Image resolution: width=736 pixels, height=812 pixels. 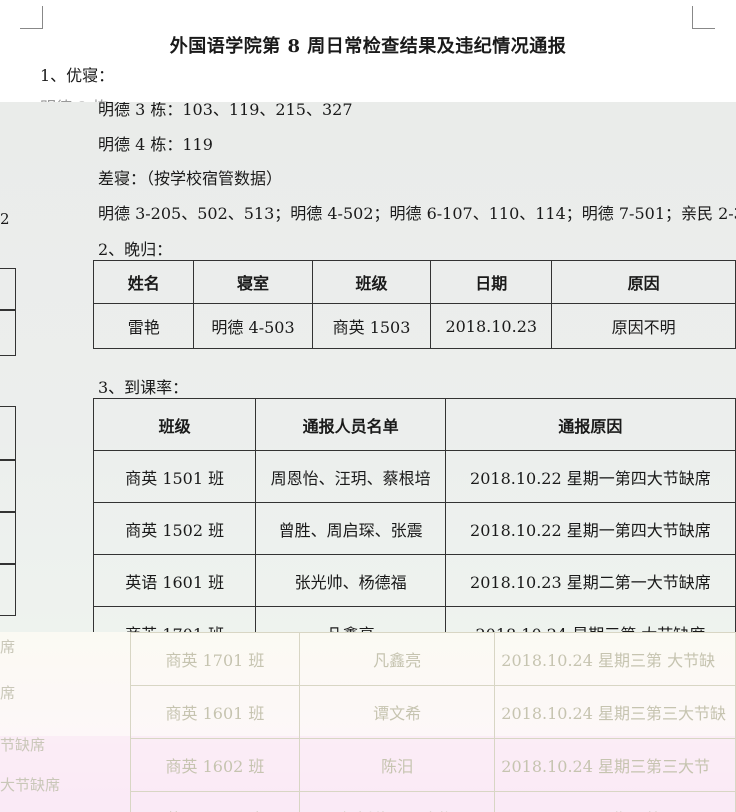 I want to click on crop-mark-top-right, so click(x=703, y=17).